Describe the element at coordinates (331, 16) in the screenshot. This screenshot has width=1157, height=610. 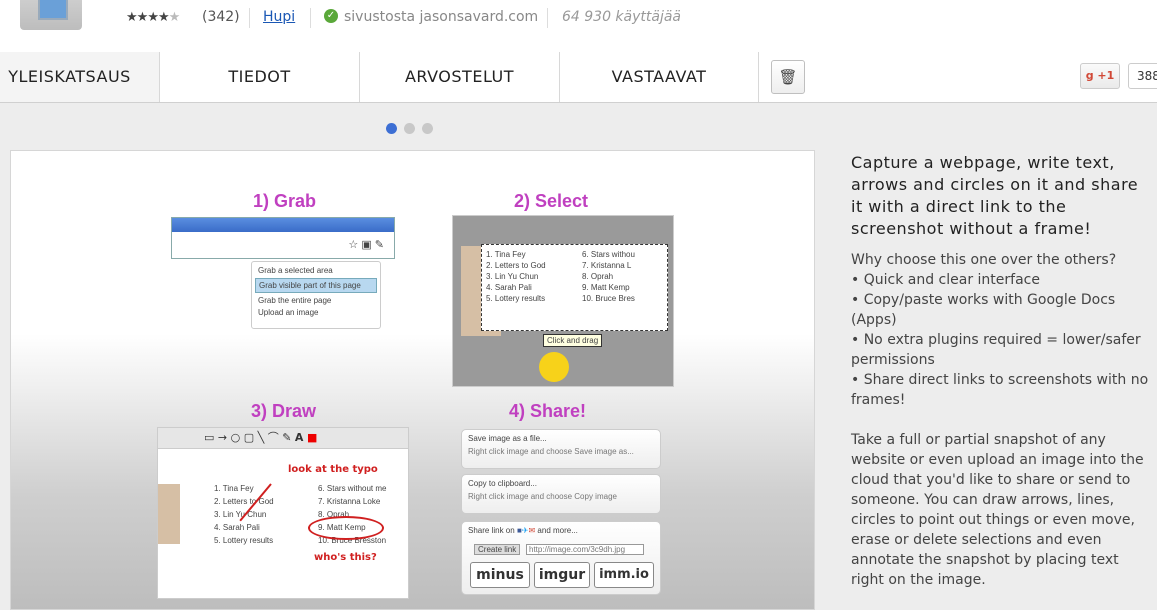
I see `verified-check-icon: ✓` at that location.